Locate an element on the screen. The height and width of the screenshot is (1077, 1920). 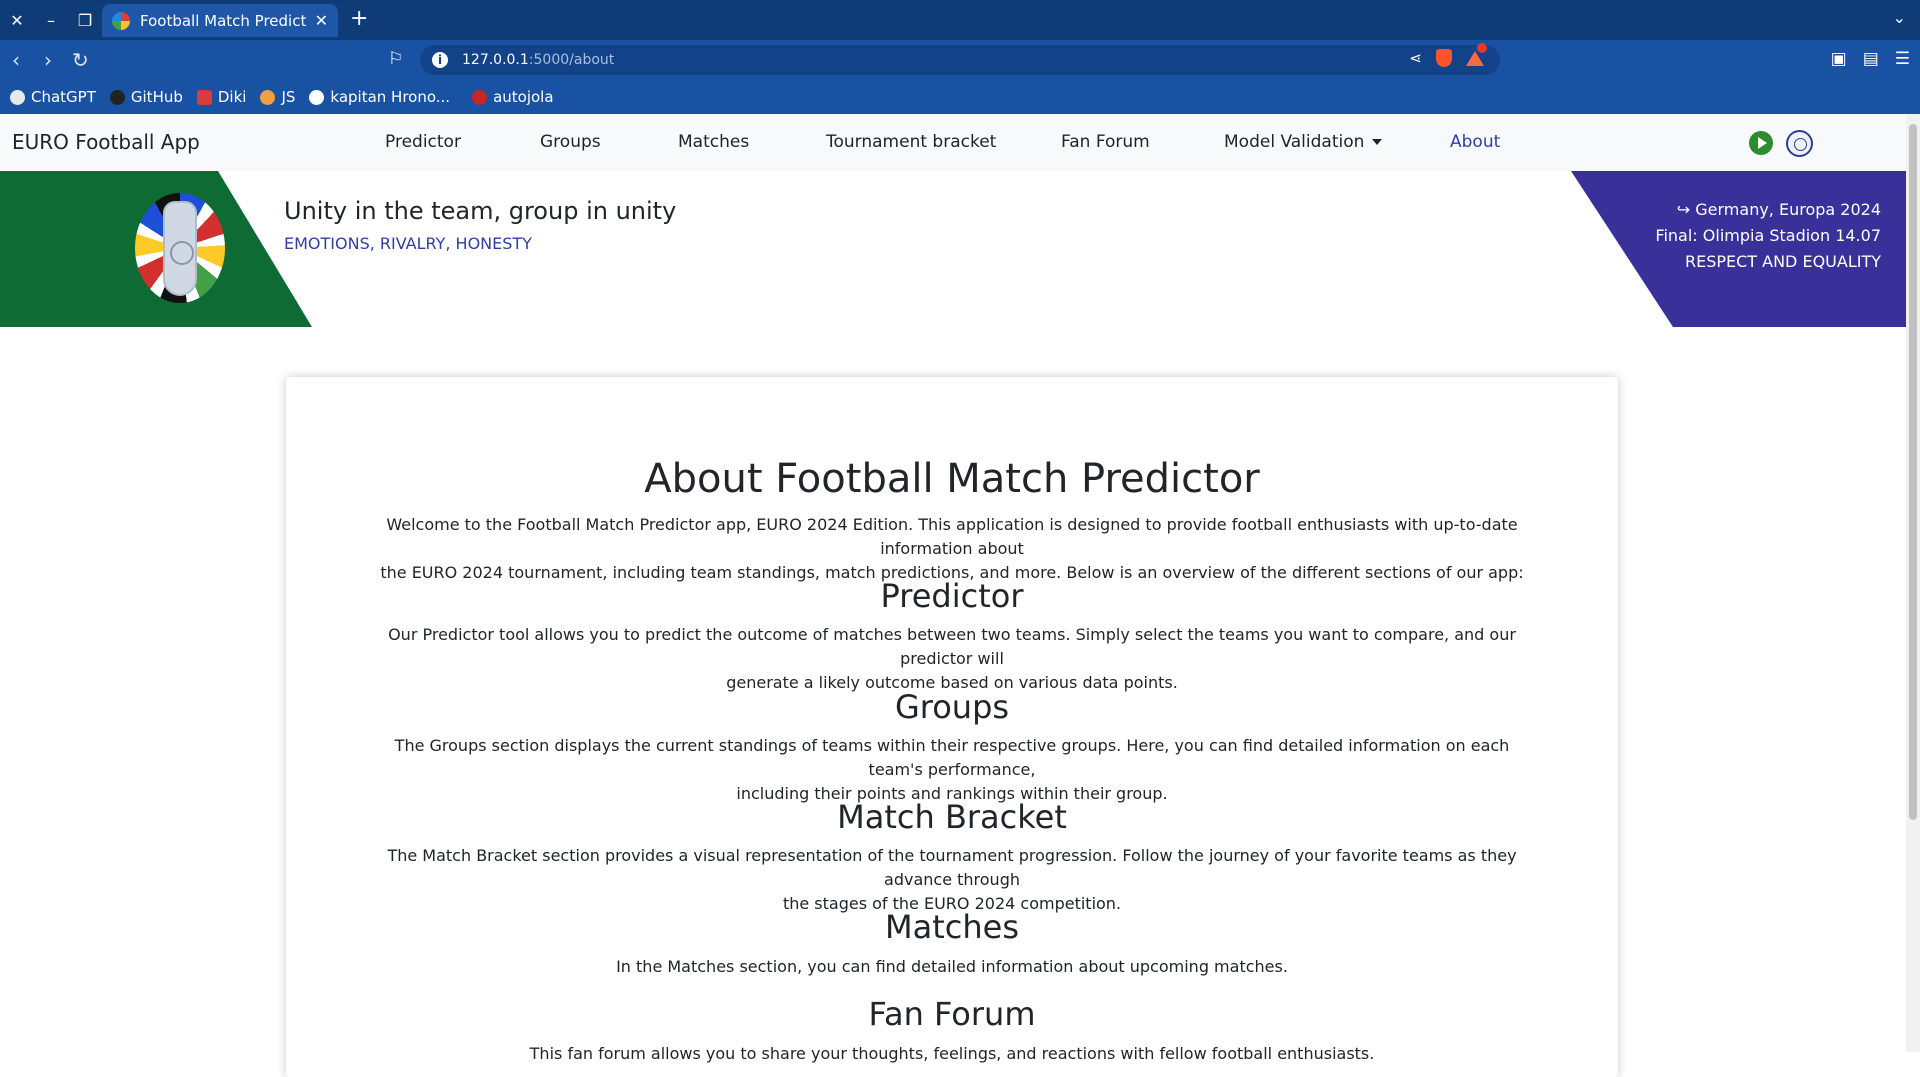
new-tab-icon: + is located at coordinates (359, 18).